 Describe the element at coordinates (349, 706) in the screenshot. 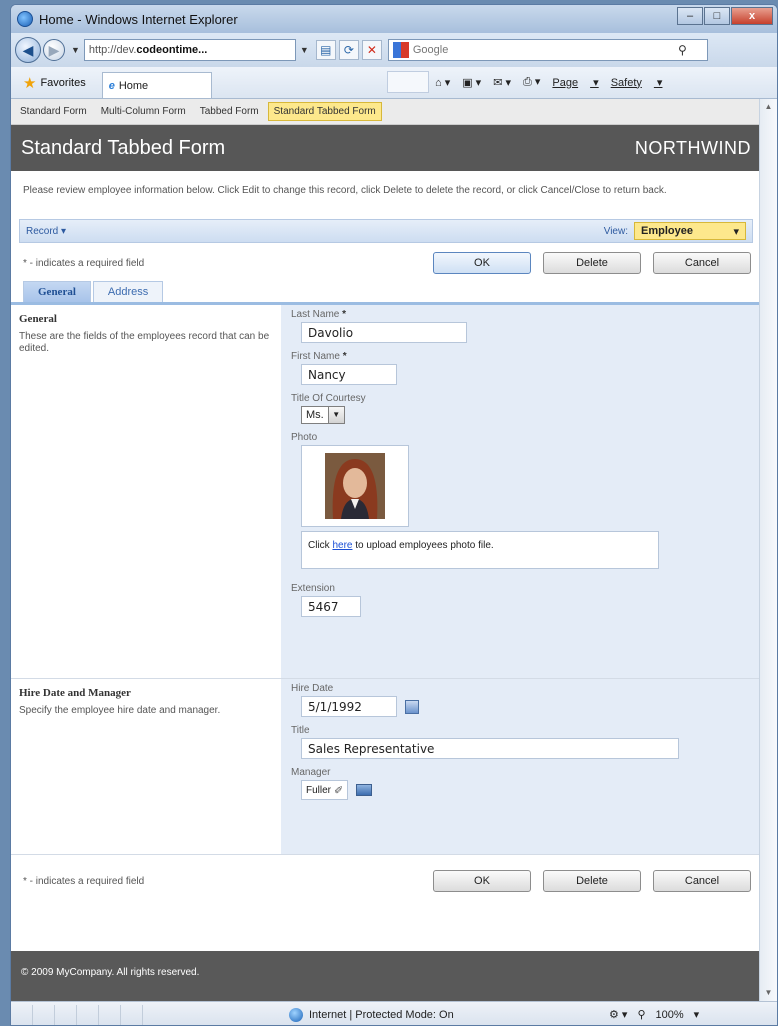

I see `hire-date-field: 5/1/1992` at that location.